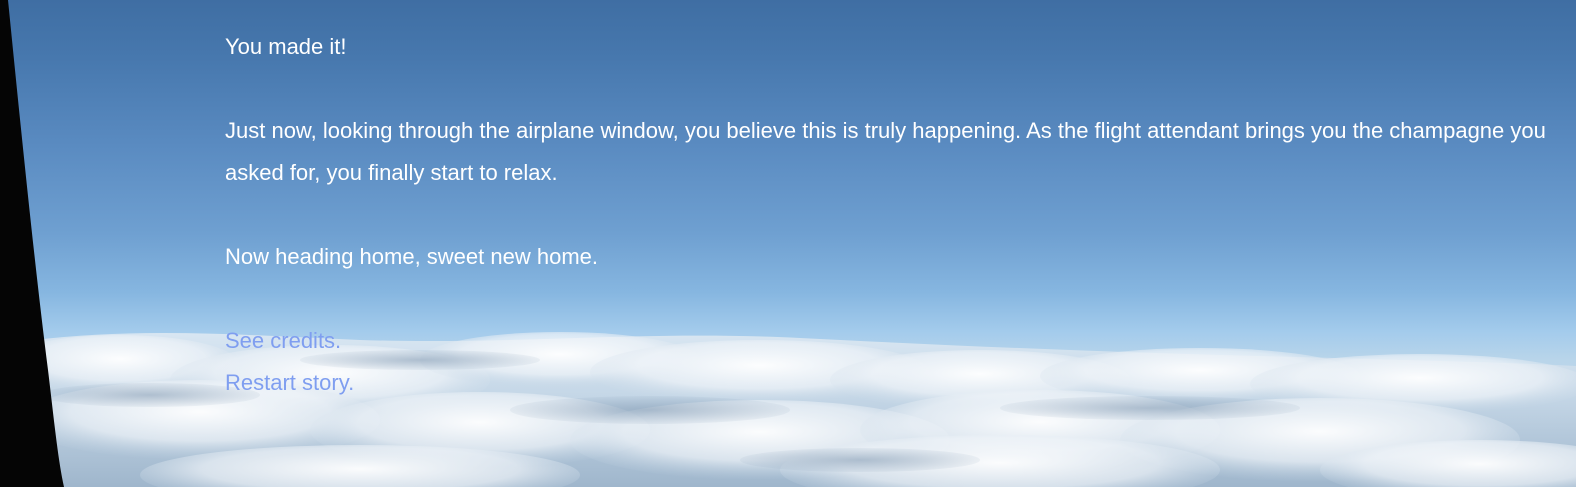 The width and height of the screenshot is (1576, 487). I want to click on airplane-window-edge, so click(32, 243).